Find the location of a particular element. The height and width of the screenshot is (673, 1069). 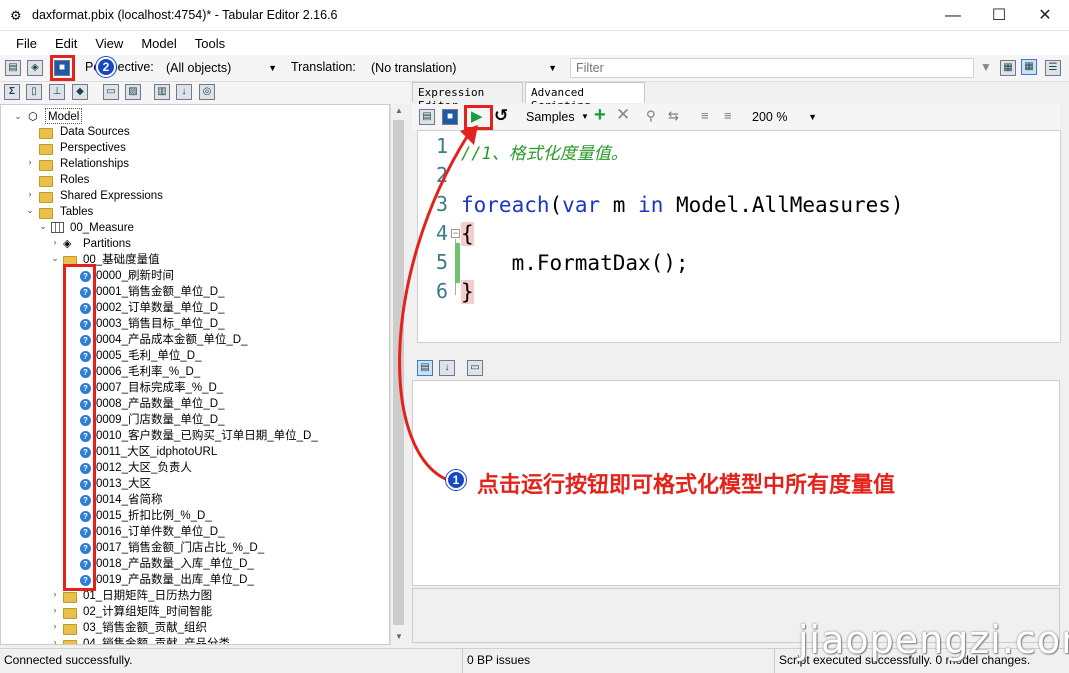

tree-item-tables: Tables is located at coordinates (76, 212).